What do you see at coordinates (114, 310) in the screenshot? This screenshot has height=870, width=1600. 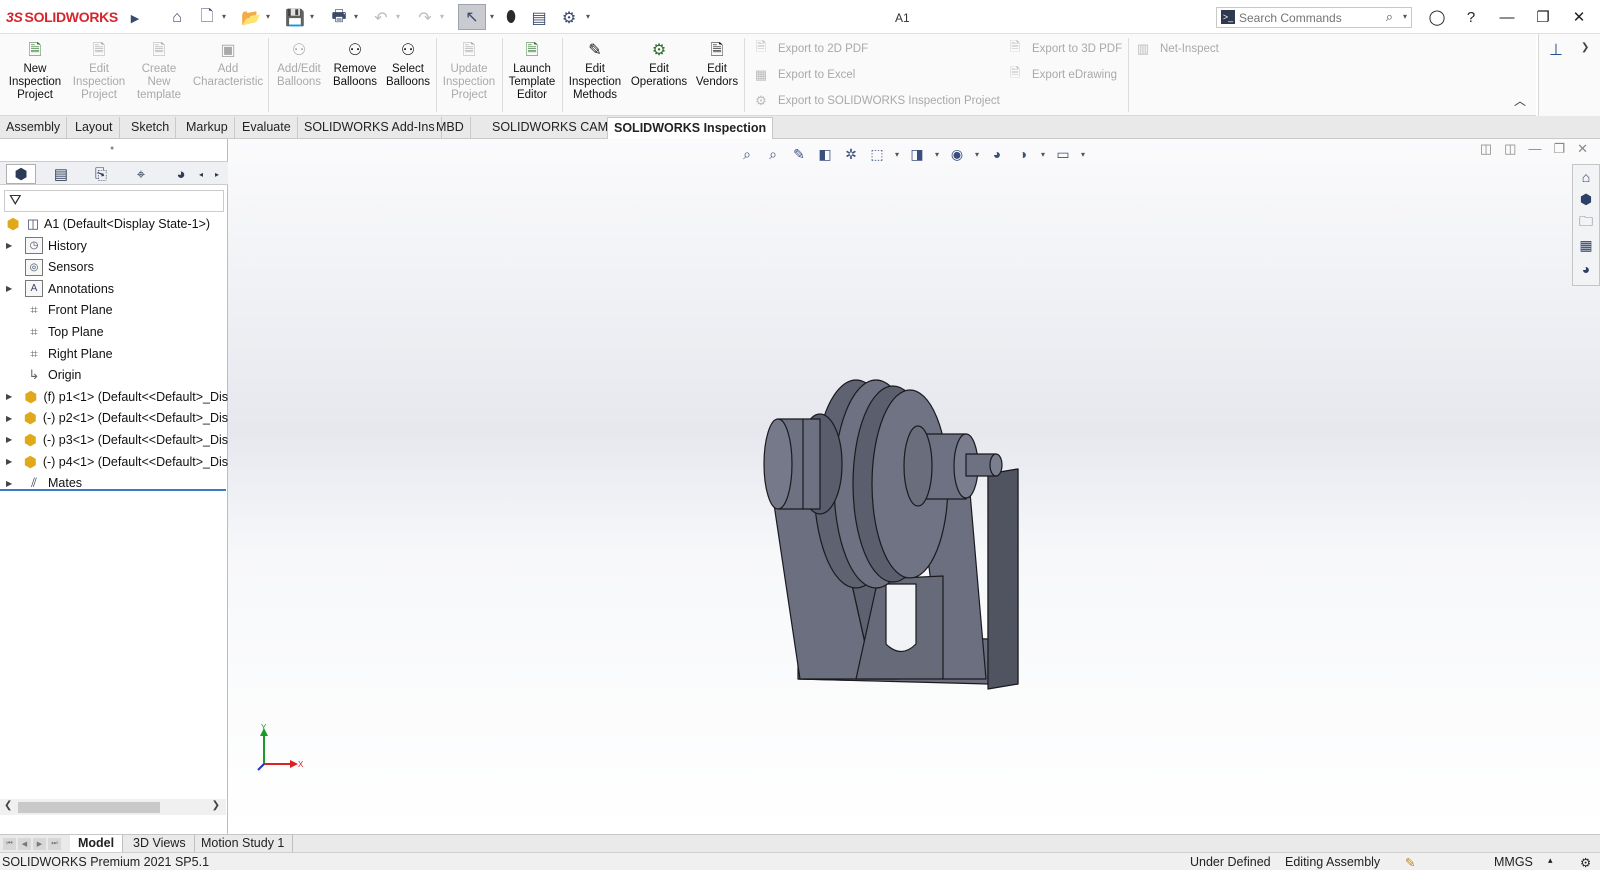 I see `tree-item-front: ⌗ Front Plane` at bounding box center [114, 310].